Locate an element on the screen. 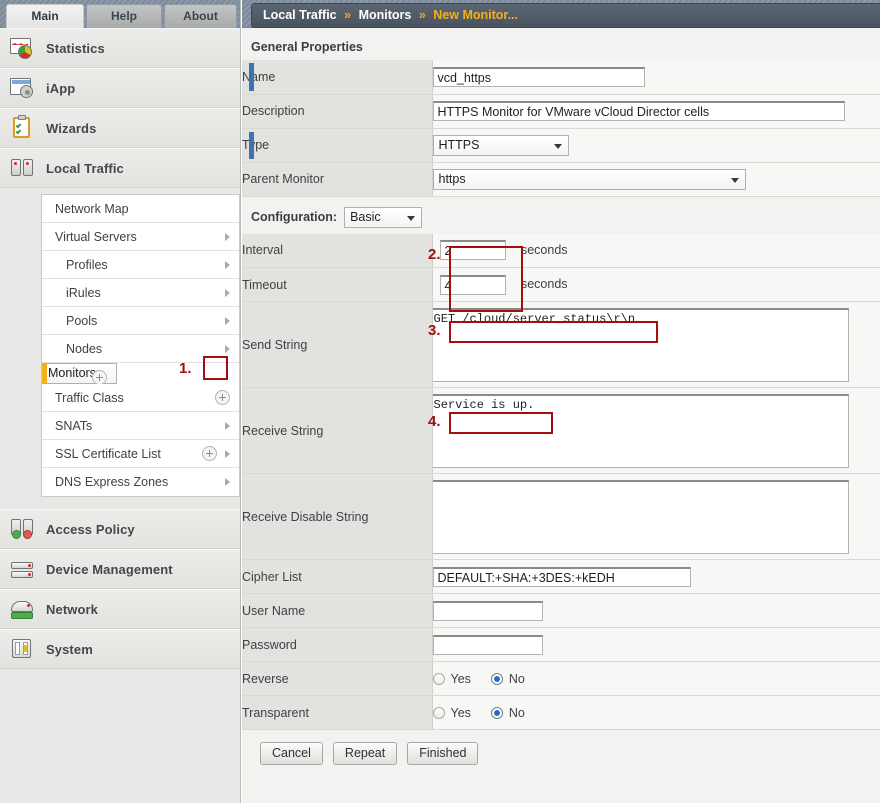 The width and height of the screenshot is (880, 803). sidebar-item-network: Network is located at coordinates (120, 609).